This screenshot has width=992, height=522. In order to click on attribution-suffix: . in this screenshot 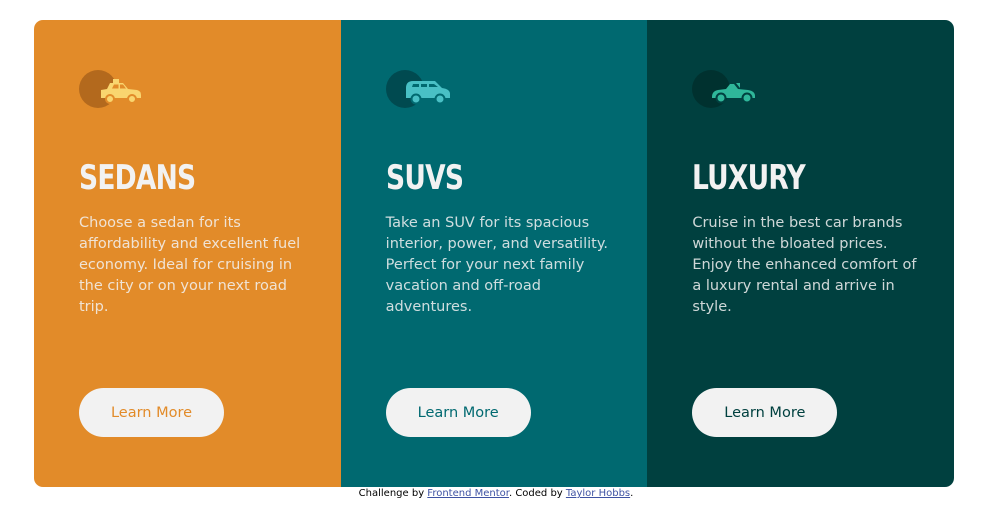, I will do `click(632, 493)`.